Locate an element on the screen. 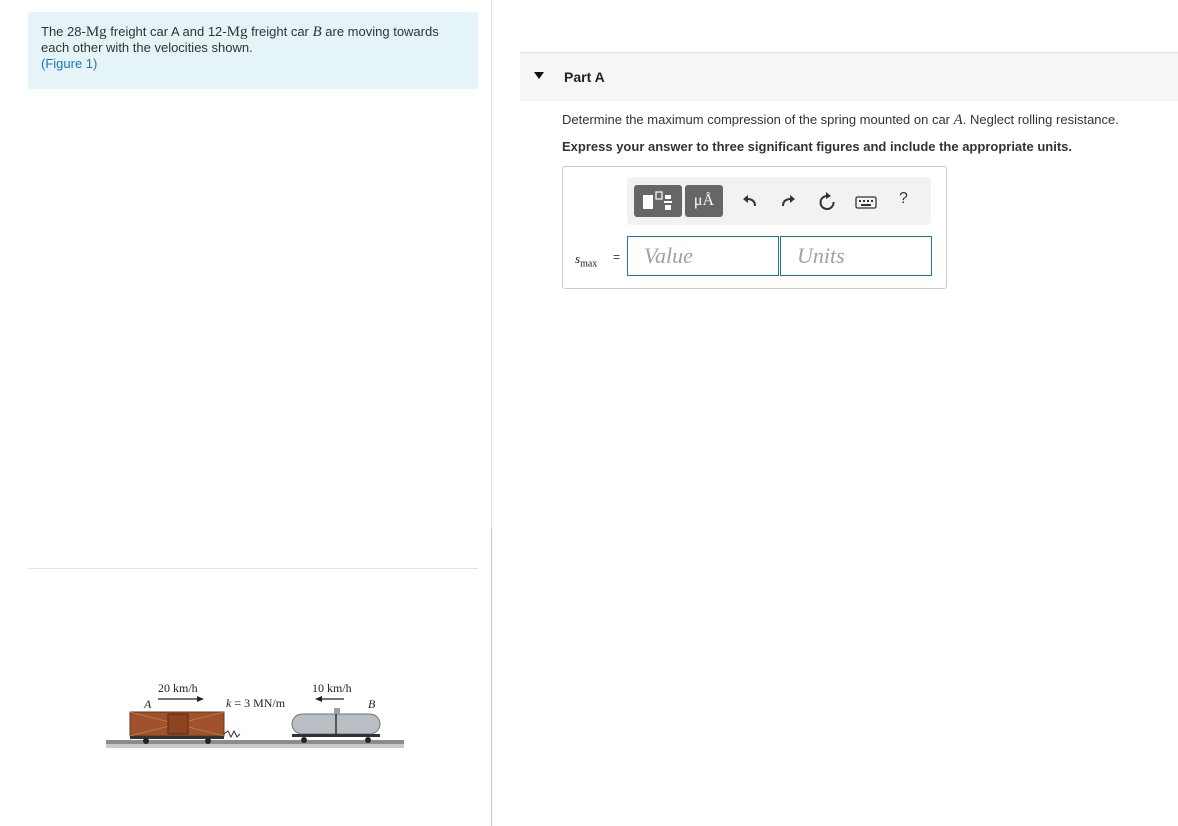 This screenshot has width=1178, height=826. spring is located at coordinates (232, 734).